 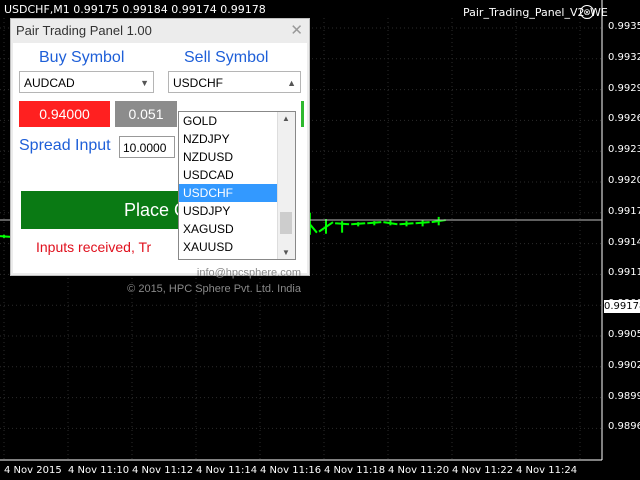 I want to click on sell-symbol-select: USDCHF ▲, so click(x=234, y=82).